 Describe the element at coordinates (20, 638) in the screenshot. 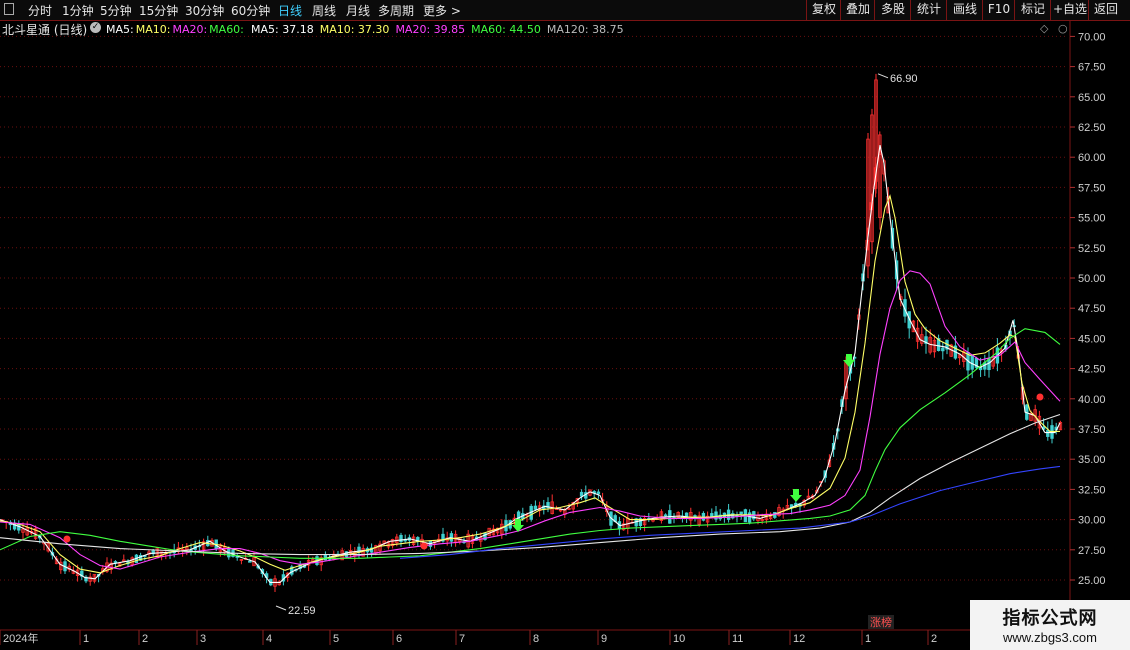

I see `x-tick-label: 2024年` at that location.